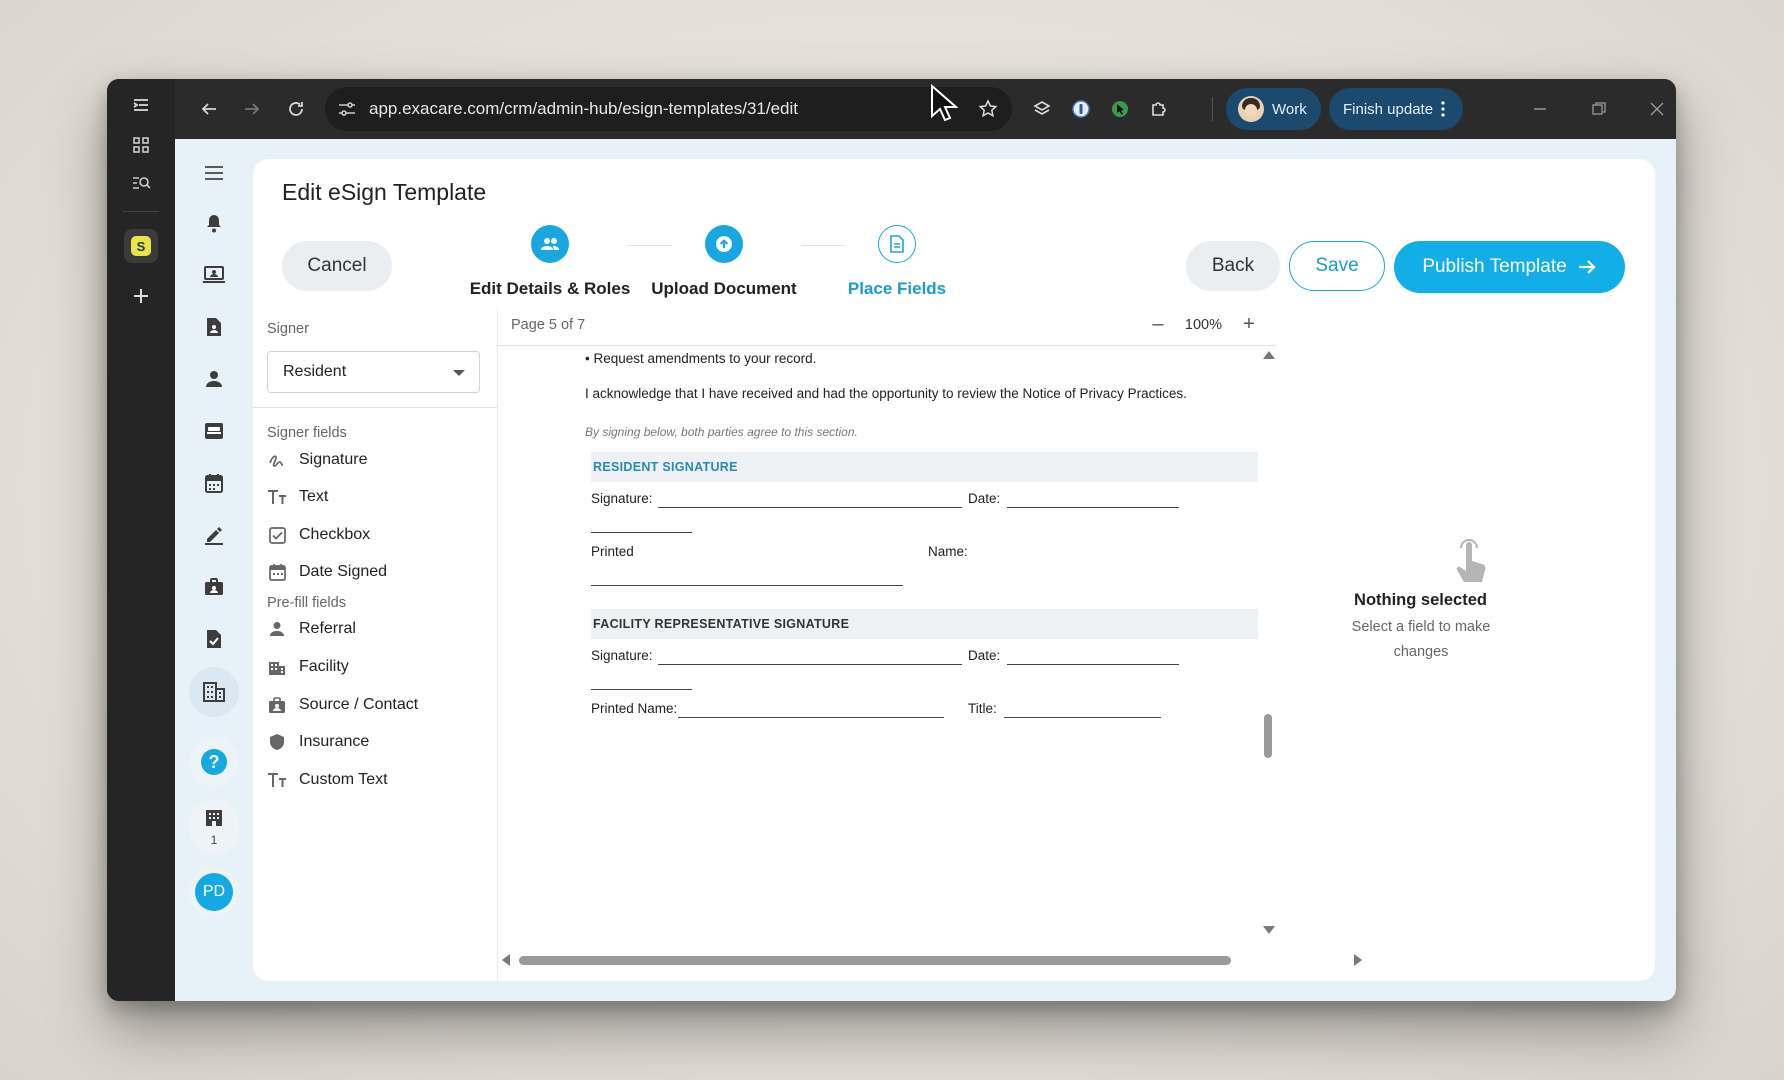 This screenshot has width=1784, height=1080. What do you see at coordinates (288, 329) in the screenshot?
I see `signer-label: Signer` at bounding box center [288, 329].